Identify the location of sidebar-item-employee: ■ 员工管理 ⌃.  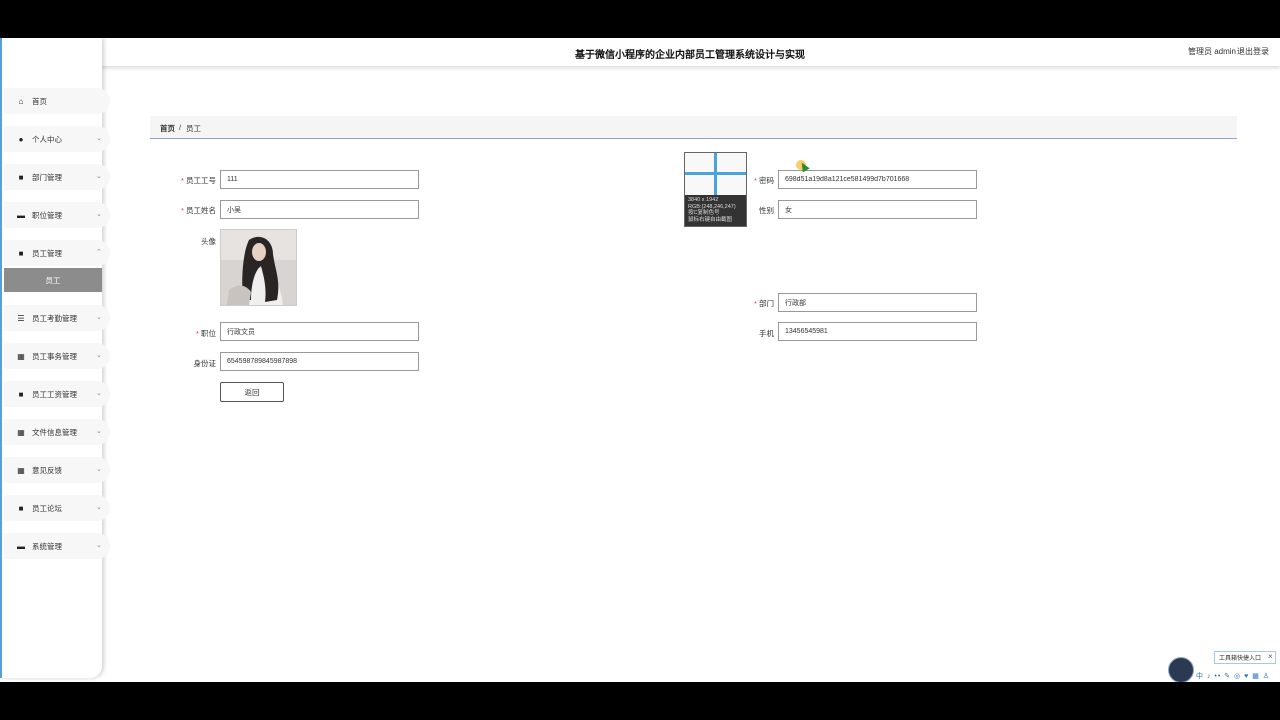
(57, 253).